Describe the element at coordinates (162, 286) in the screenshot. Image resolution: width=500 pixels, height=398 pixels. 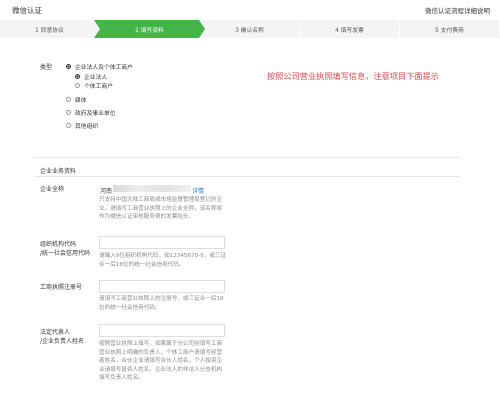
I see `license-no-input` at that location.